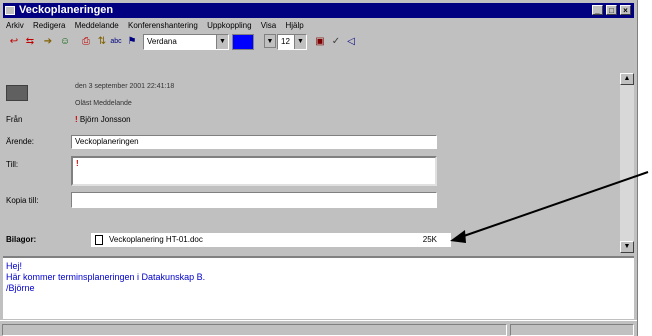  I want to click on spellcheck-icon: ✓, so click(336, 42).